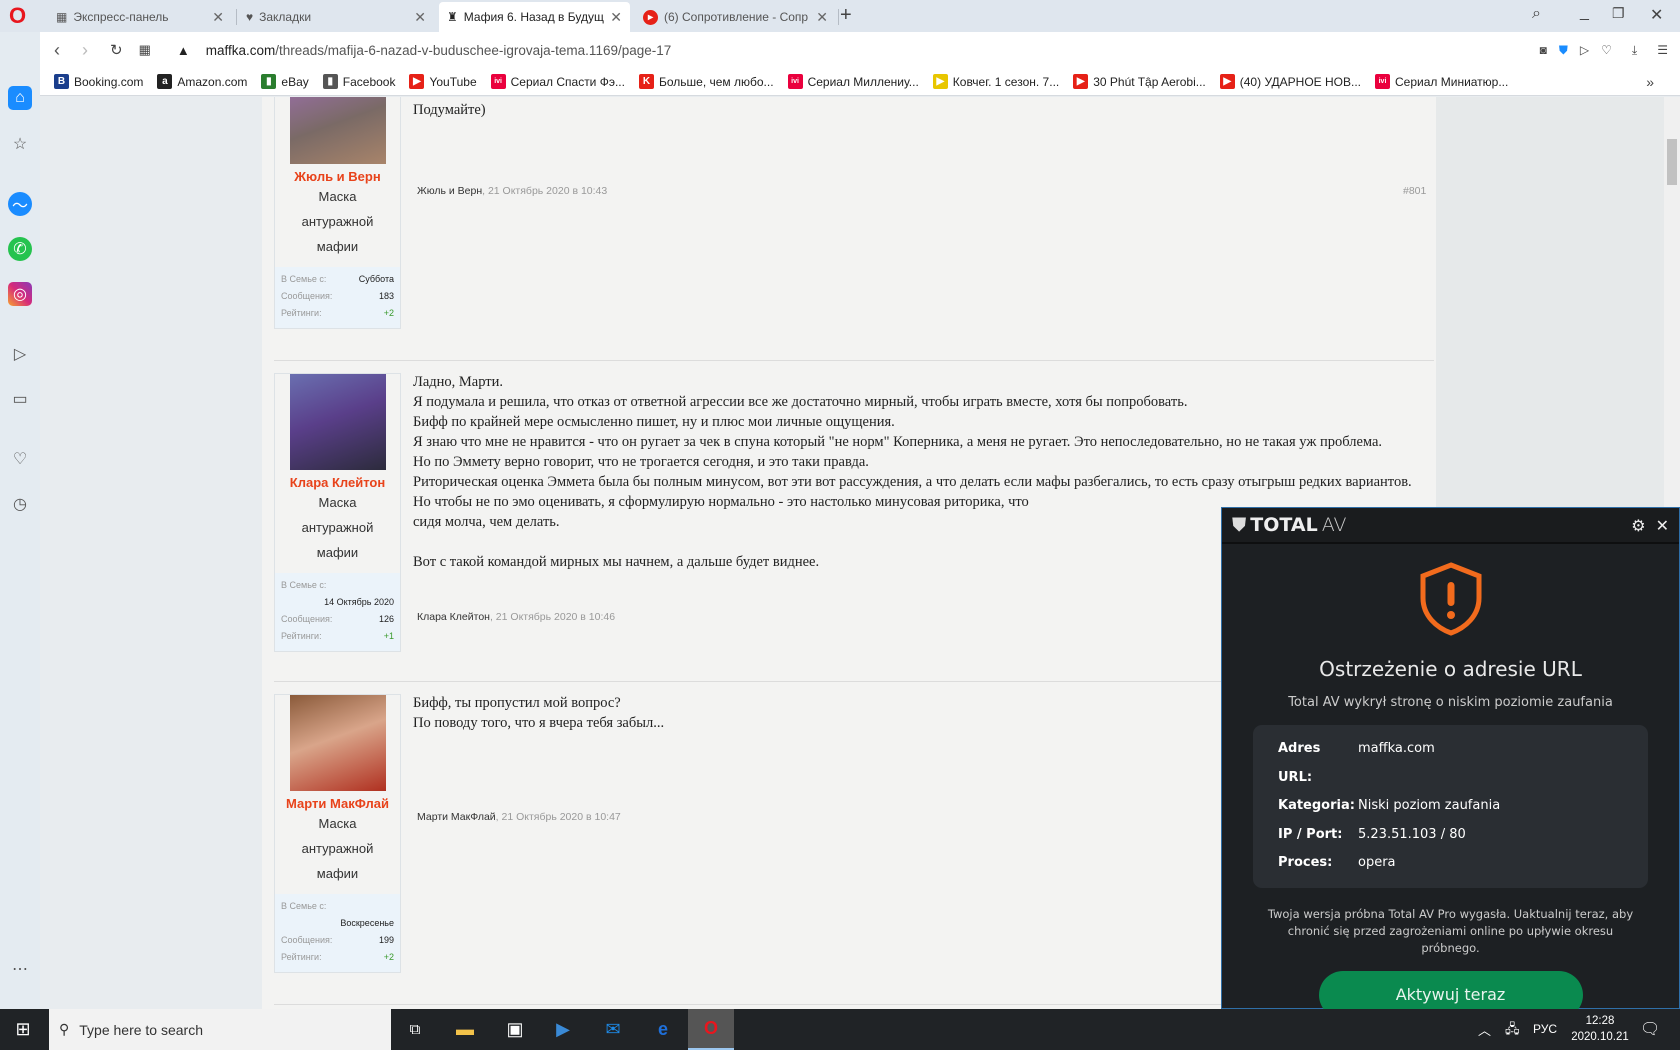  What do you see at coordinates (1484, 1029) in the screenshot?
I see `tray-chevron-icon: ︿` at bounding box center [1484, 1029].